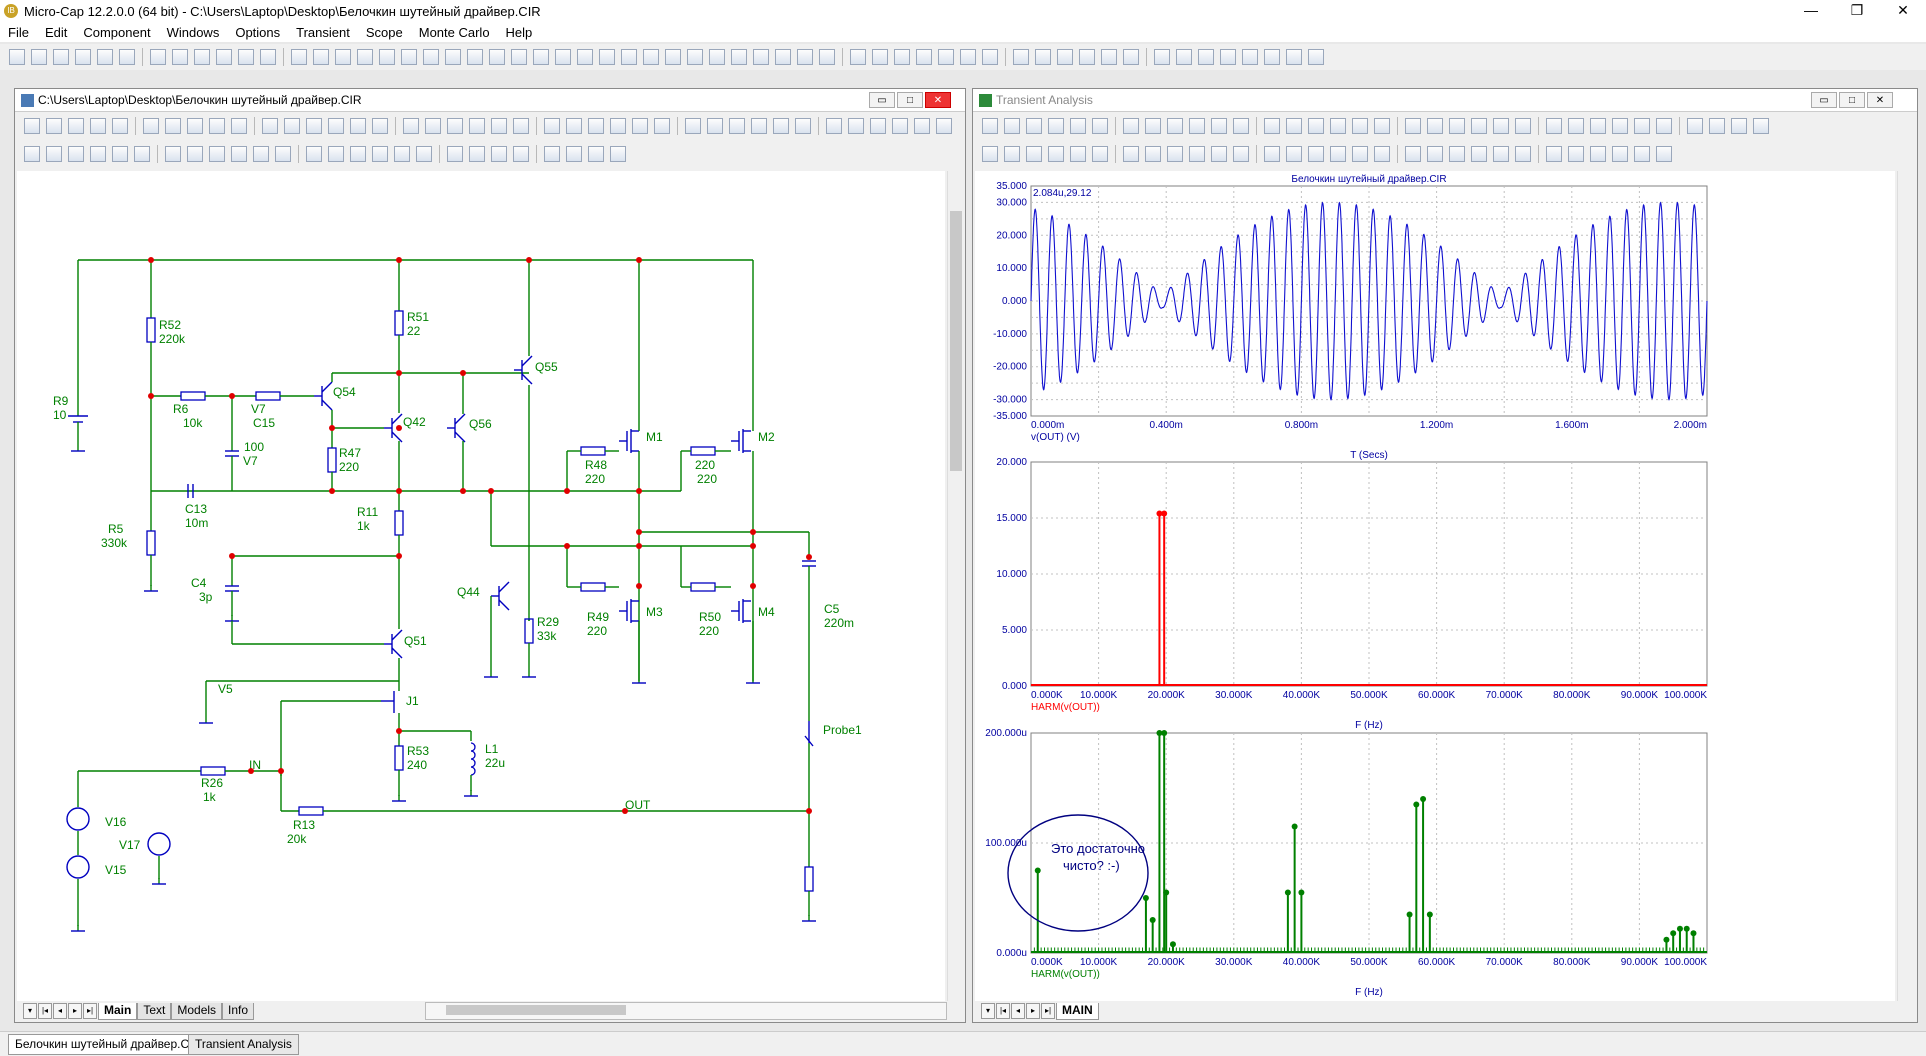 Image resolution: width=1926 pixels, height=1056 pixels. Describe the element at coordinates (938, 100) in the screenshot. I see `schematic-close-button: ✕` at that location.